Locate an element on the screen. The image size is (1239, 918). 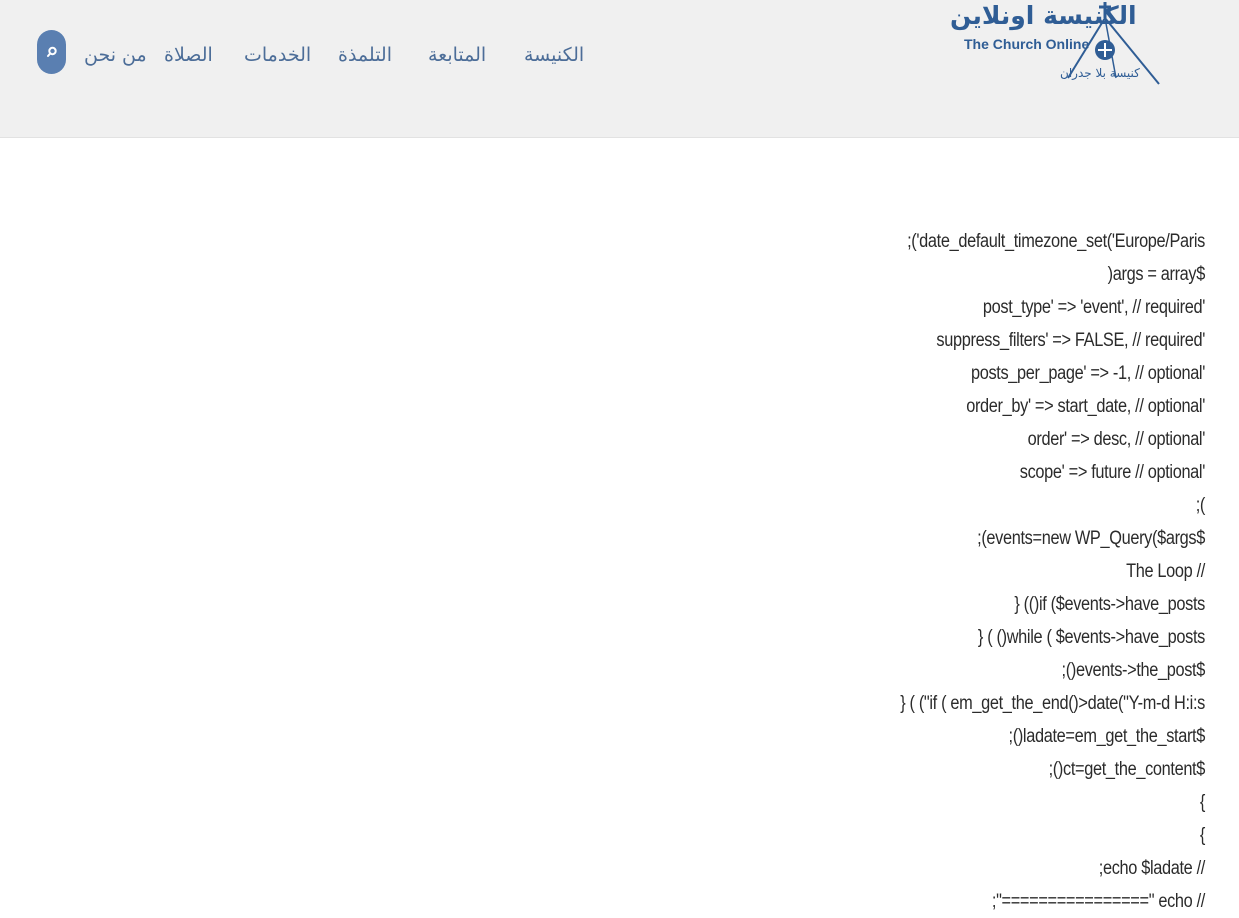
nav-item-prayer: الصلاة is located at coordinates (188, 55).